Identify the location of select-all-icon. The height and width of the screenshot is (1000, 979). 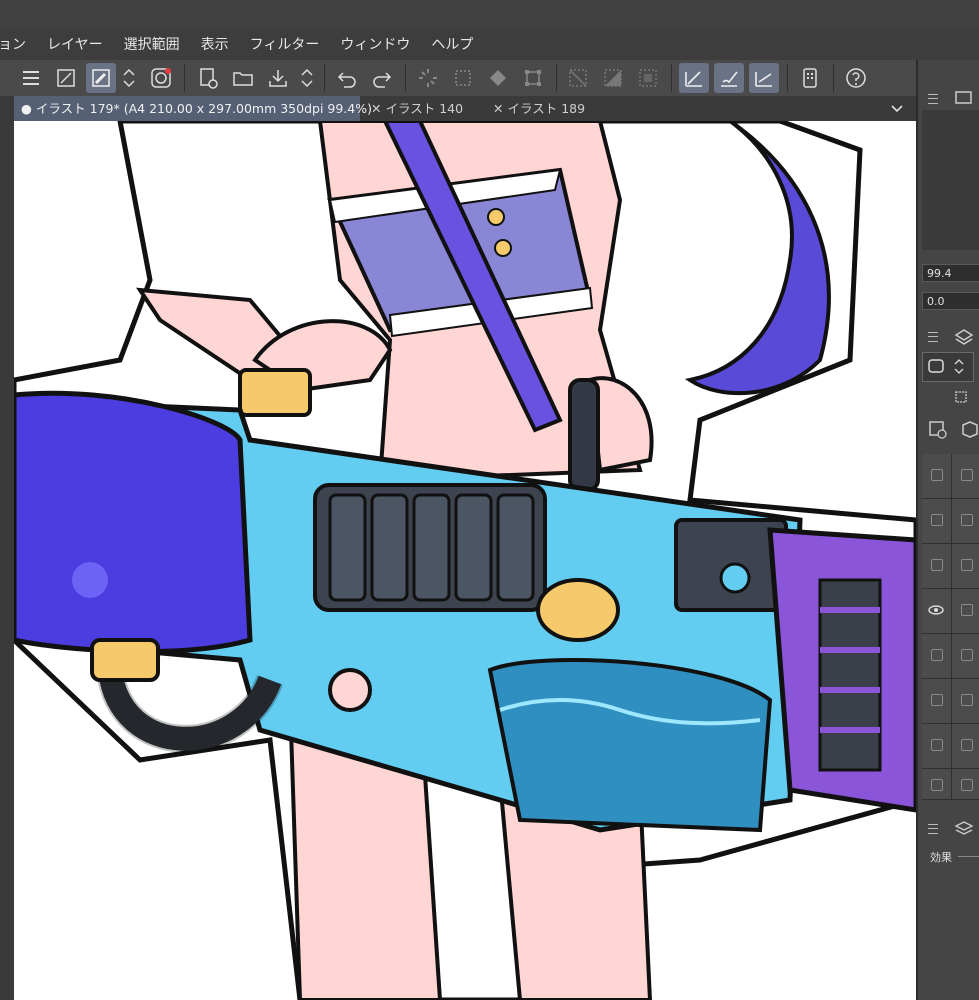
(648, 78).